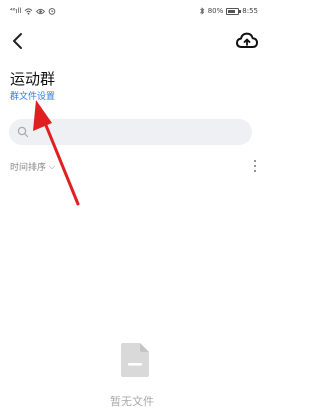 The height and width of the screenshot is (420, 320). What do you see at coordinates (130, 132) in the screenshot?
I see `search-bar` at bounding box center [130, 132].